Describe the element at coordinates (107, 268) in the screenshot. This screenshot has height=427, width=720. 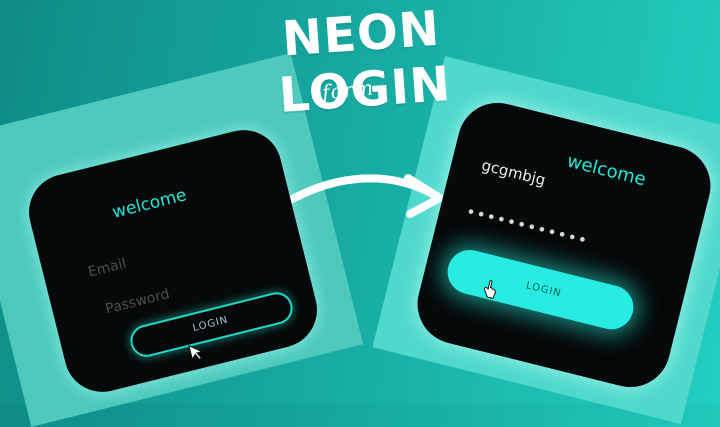
I see `email-field: Email` at that location.